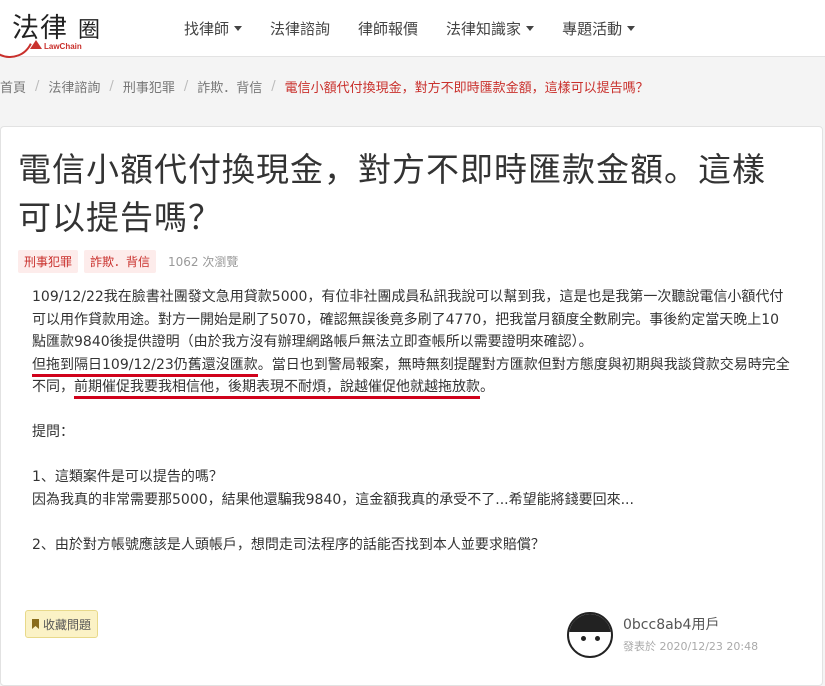  I want to click on nav-special-events: 專題活動, so click(598, 28).